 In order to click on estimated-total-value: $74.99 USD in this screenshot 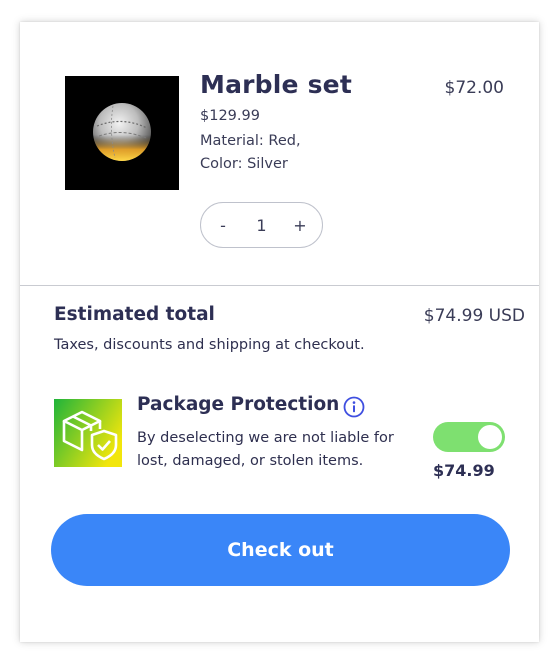, I will do `click(474, 316)`.